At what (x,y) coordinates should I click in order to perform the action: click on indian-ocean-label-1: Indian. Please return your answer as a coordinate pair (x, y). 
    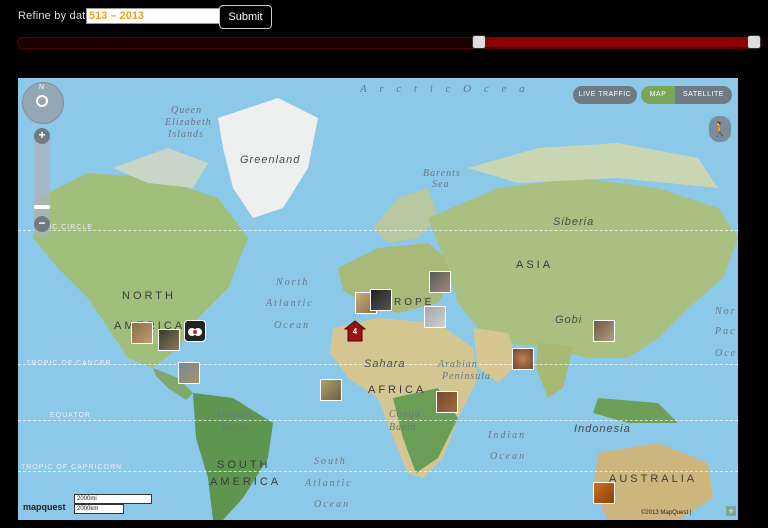
    Looking at the image, I should click on (507, 435).